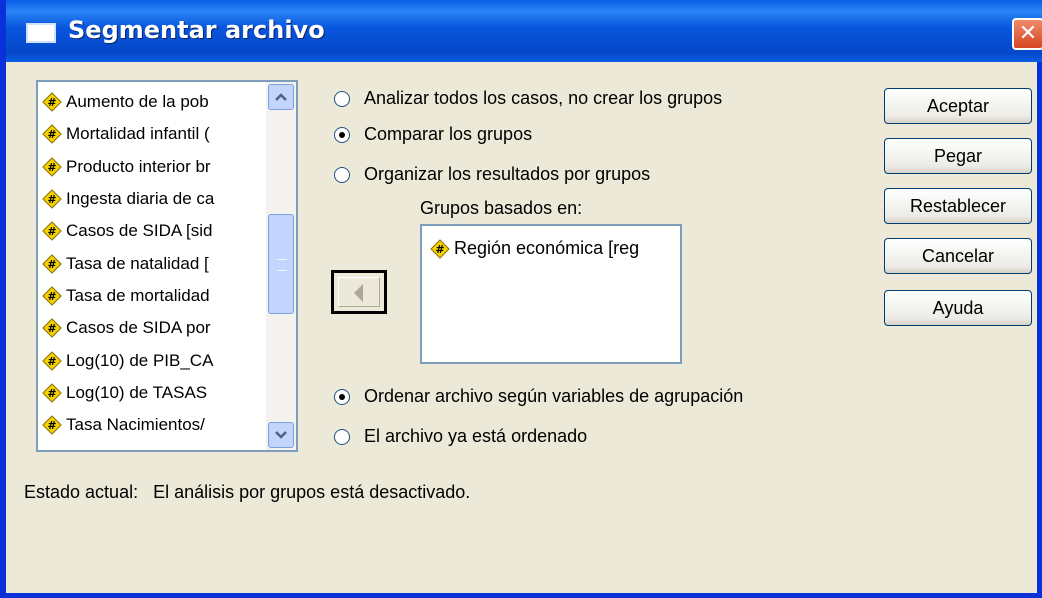  Describe the element at coordinates (958, 206) in the screenshot. I see `reset-button: Restablecer` at that location.